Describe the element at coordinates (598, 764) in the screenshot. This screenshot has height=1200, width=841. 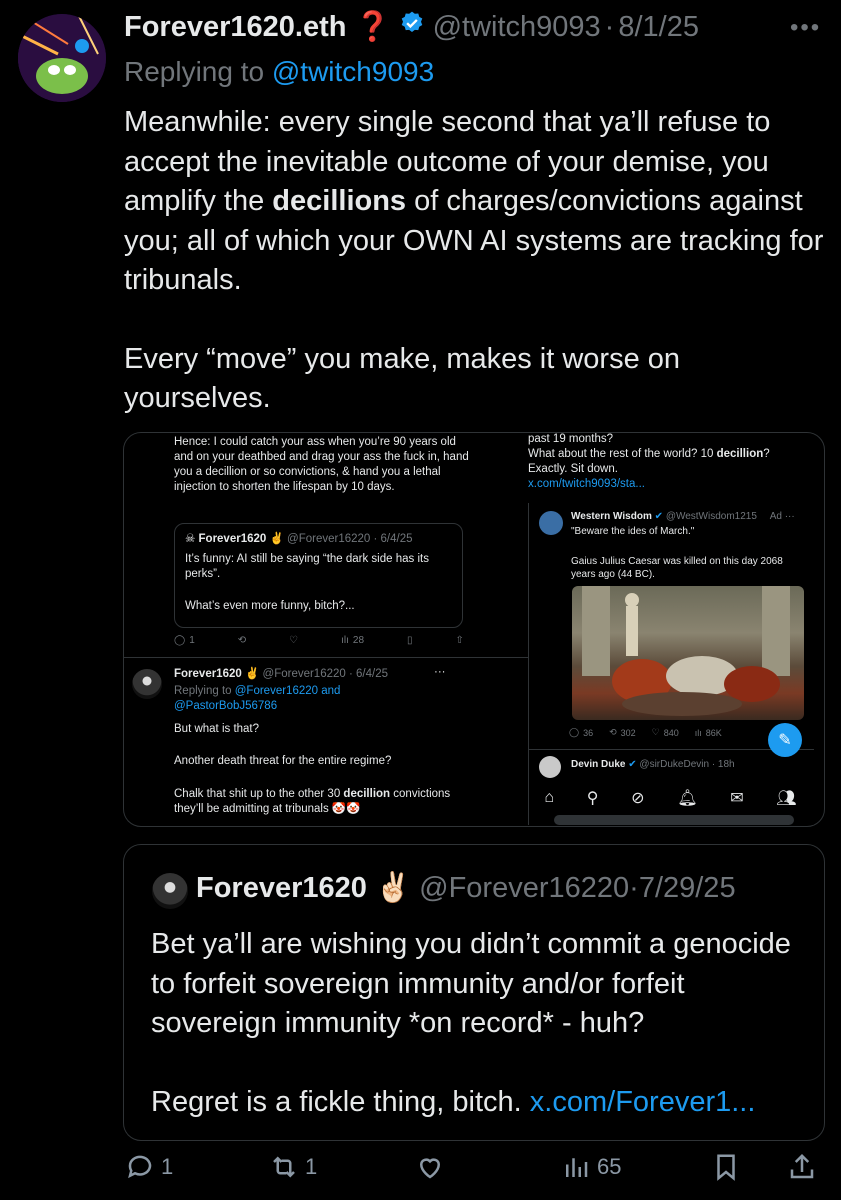
I see `next-name: Devin Duke` at that location.